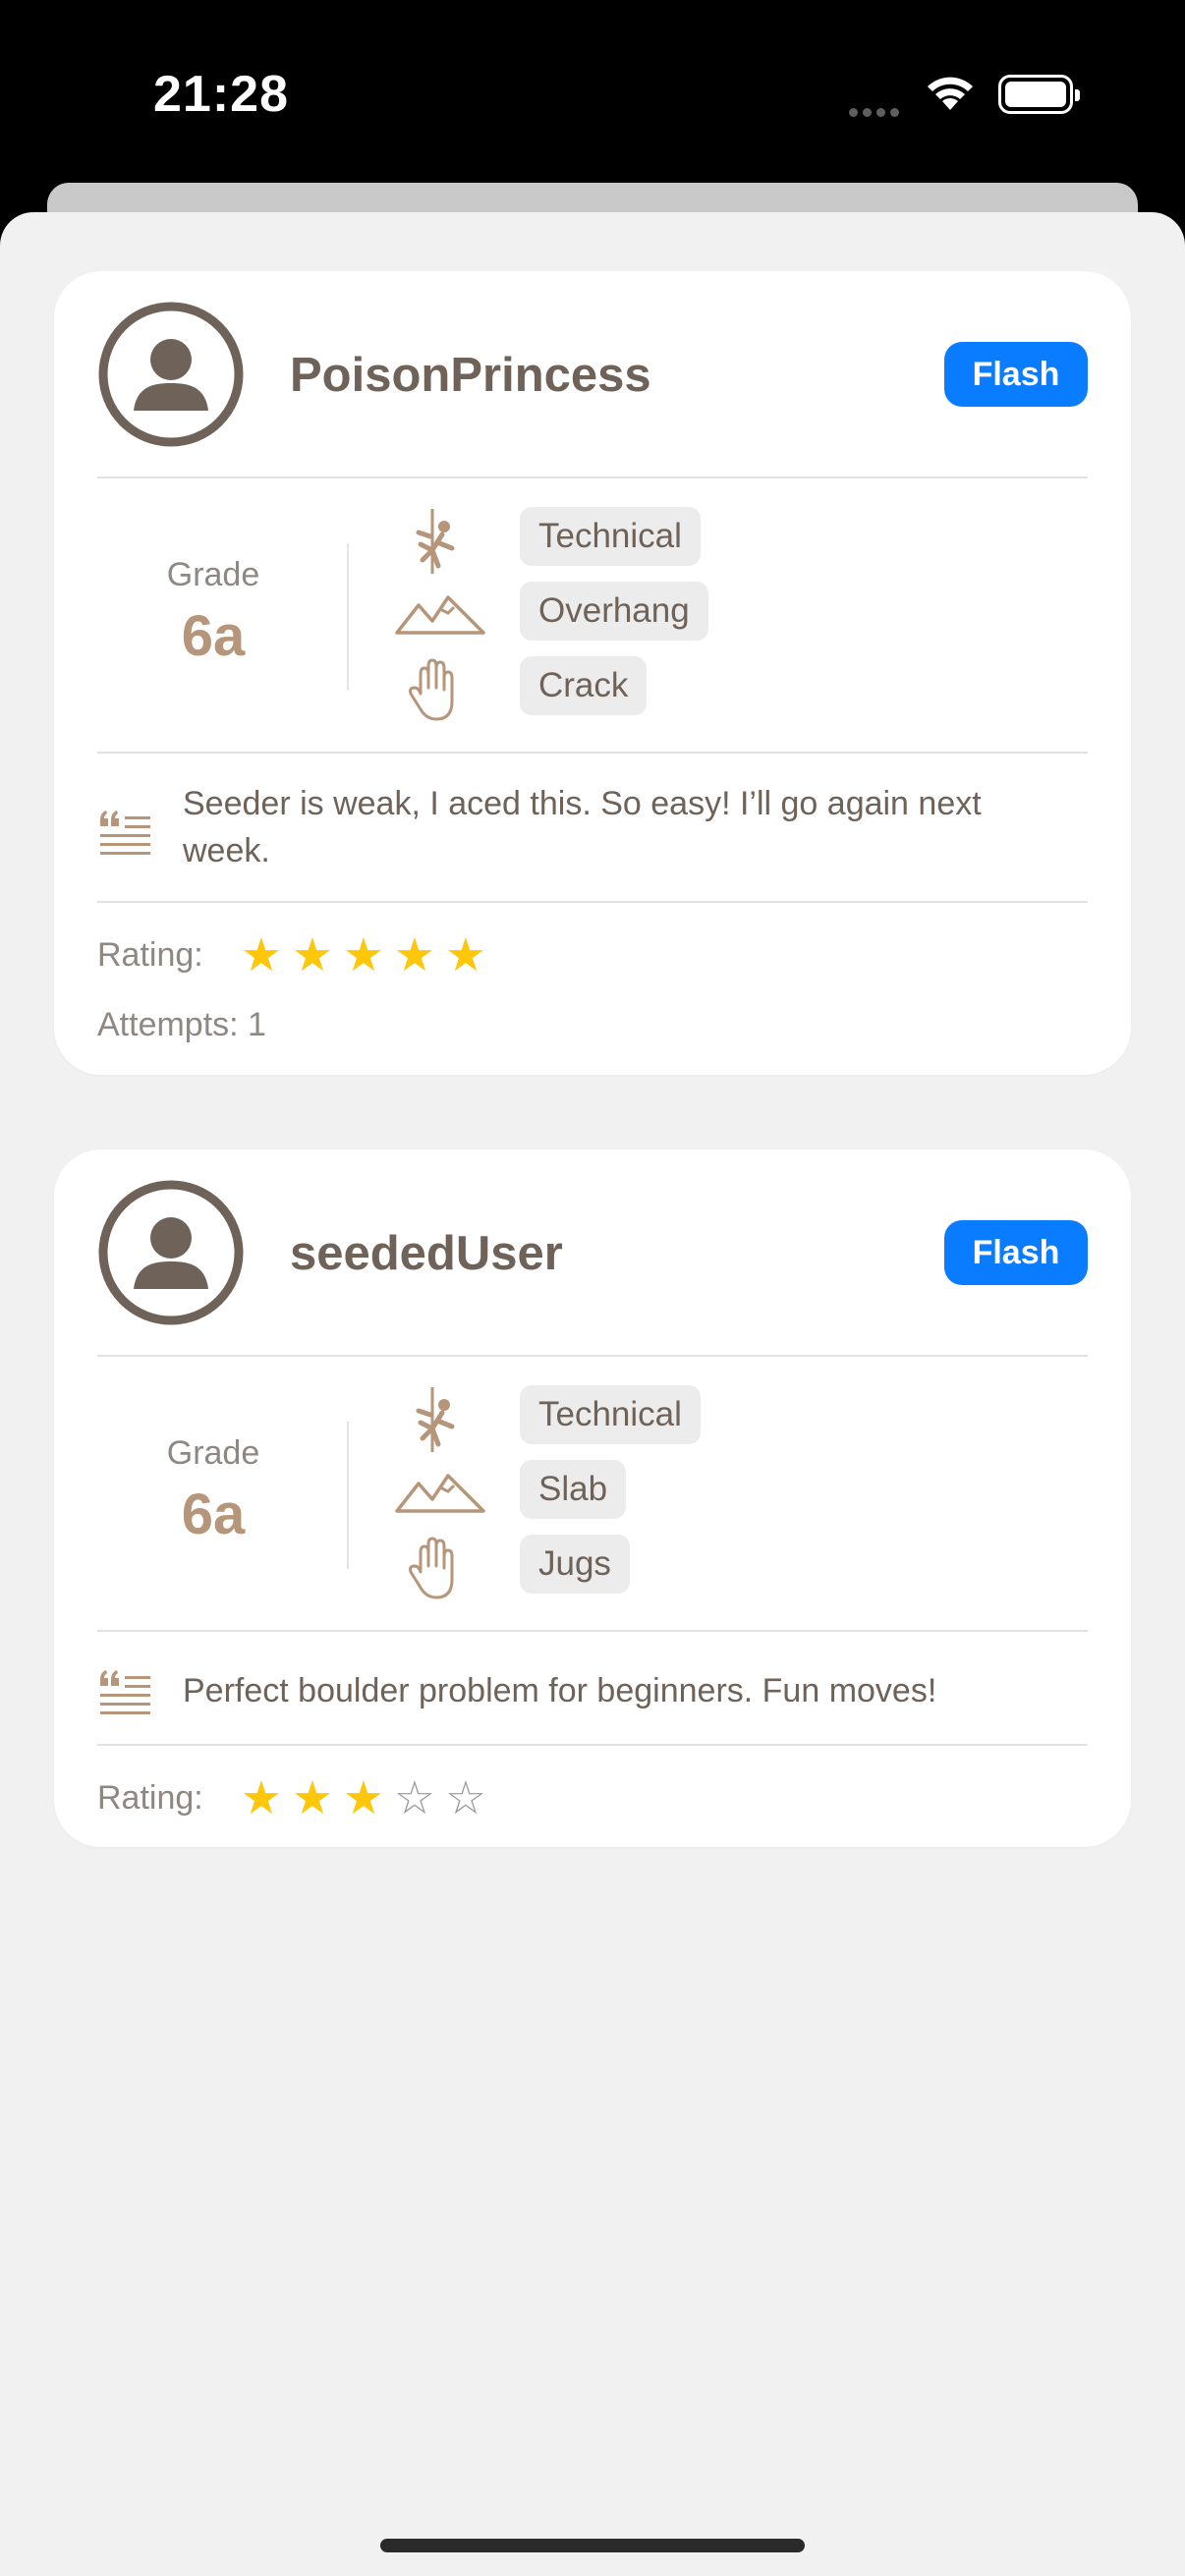 The height and width of the screenshot is (2576, 1185). I want to click on home-indicator, so click(592, 2545).